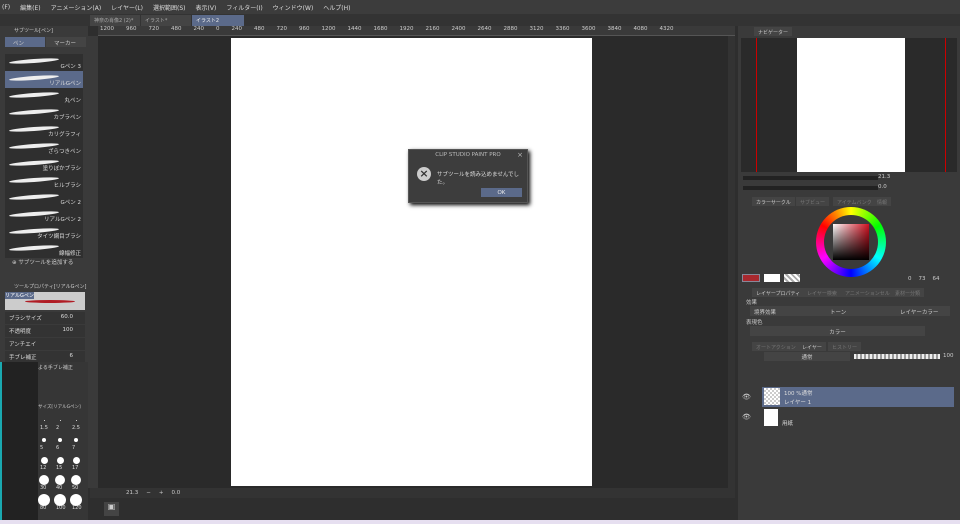  I want to click on menu-help: ヘルプ(H), so click(336, 7).